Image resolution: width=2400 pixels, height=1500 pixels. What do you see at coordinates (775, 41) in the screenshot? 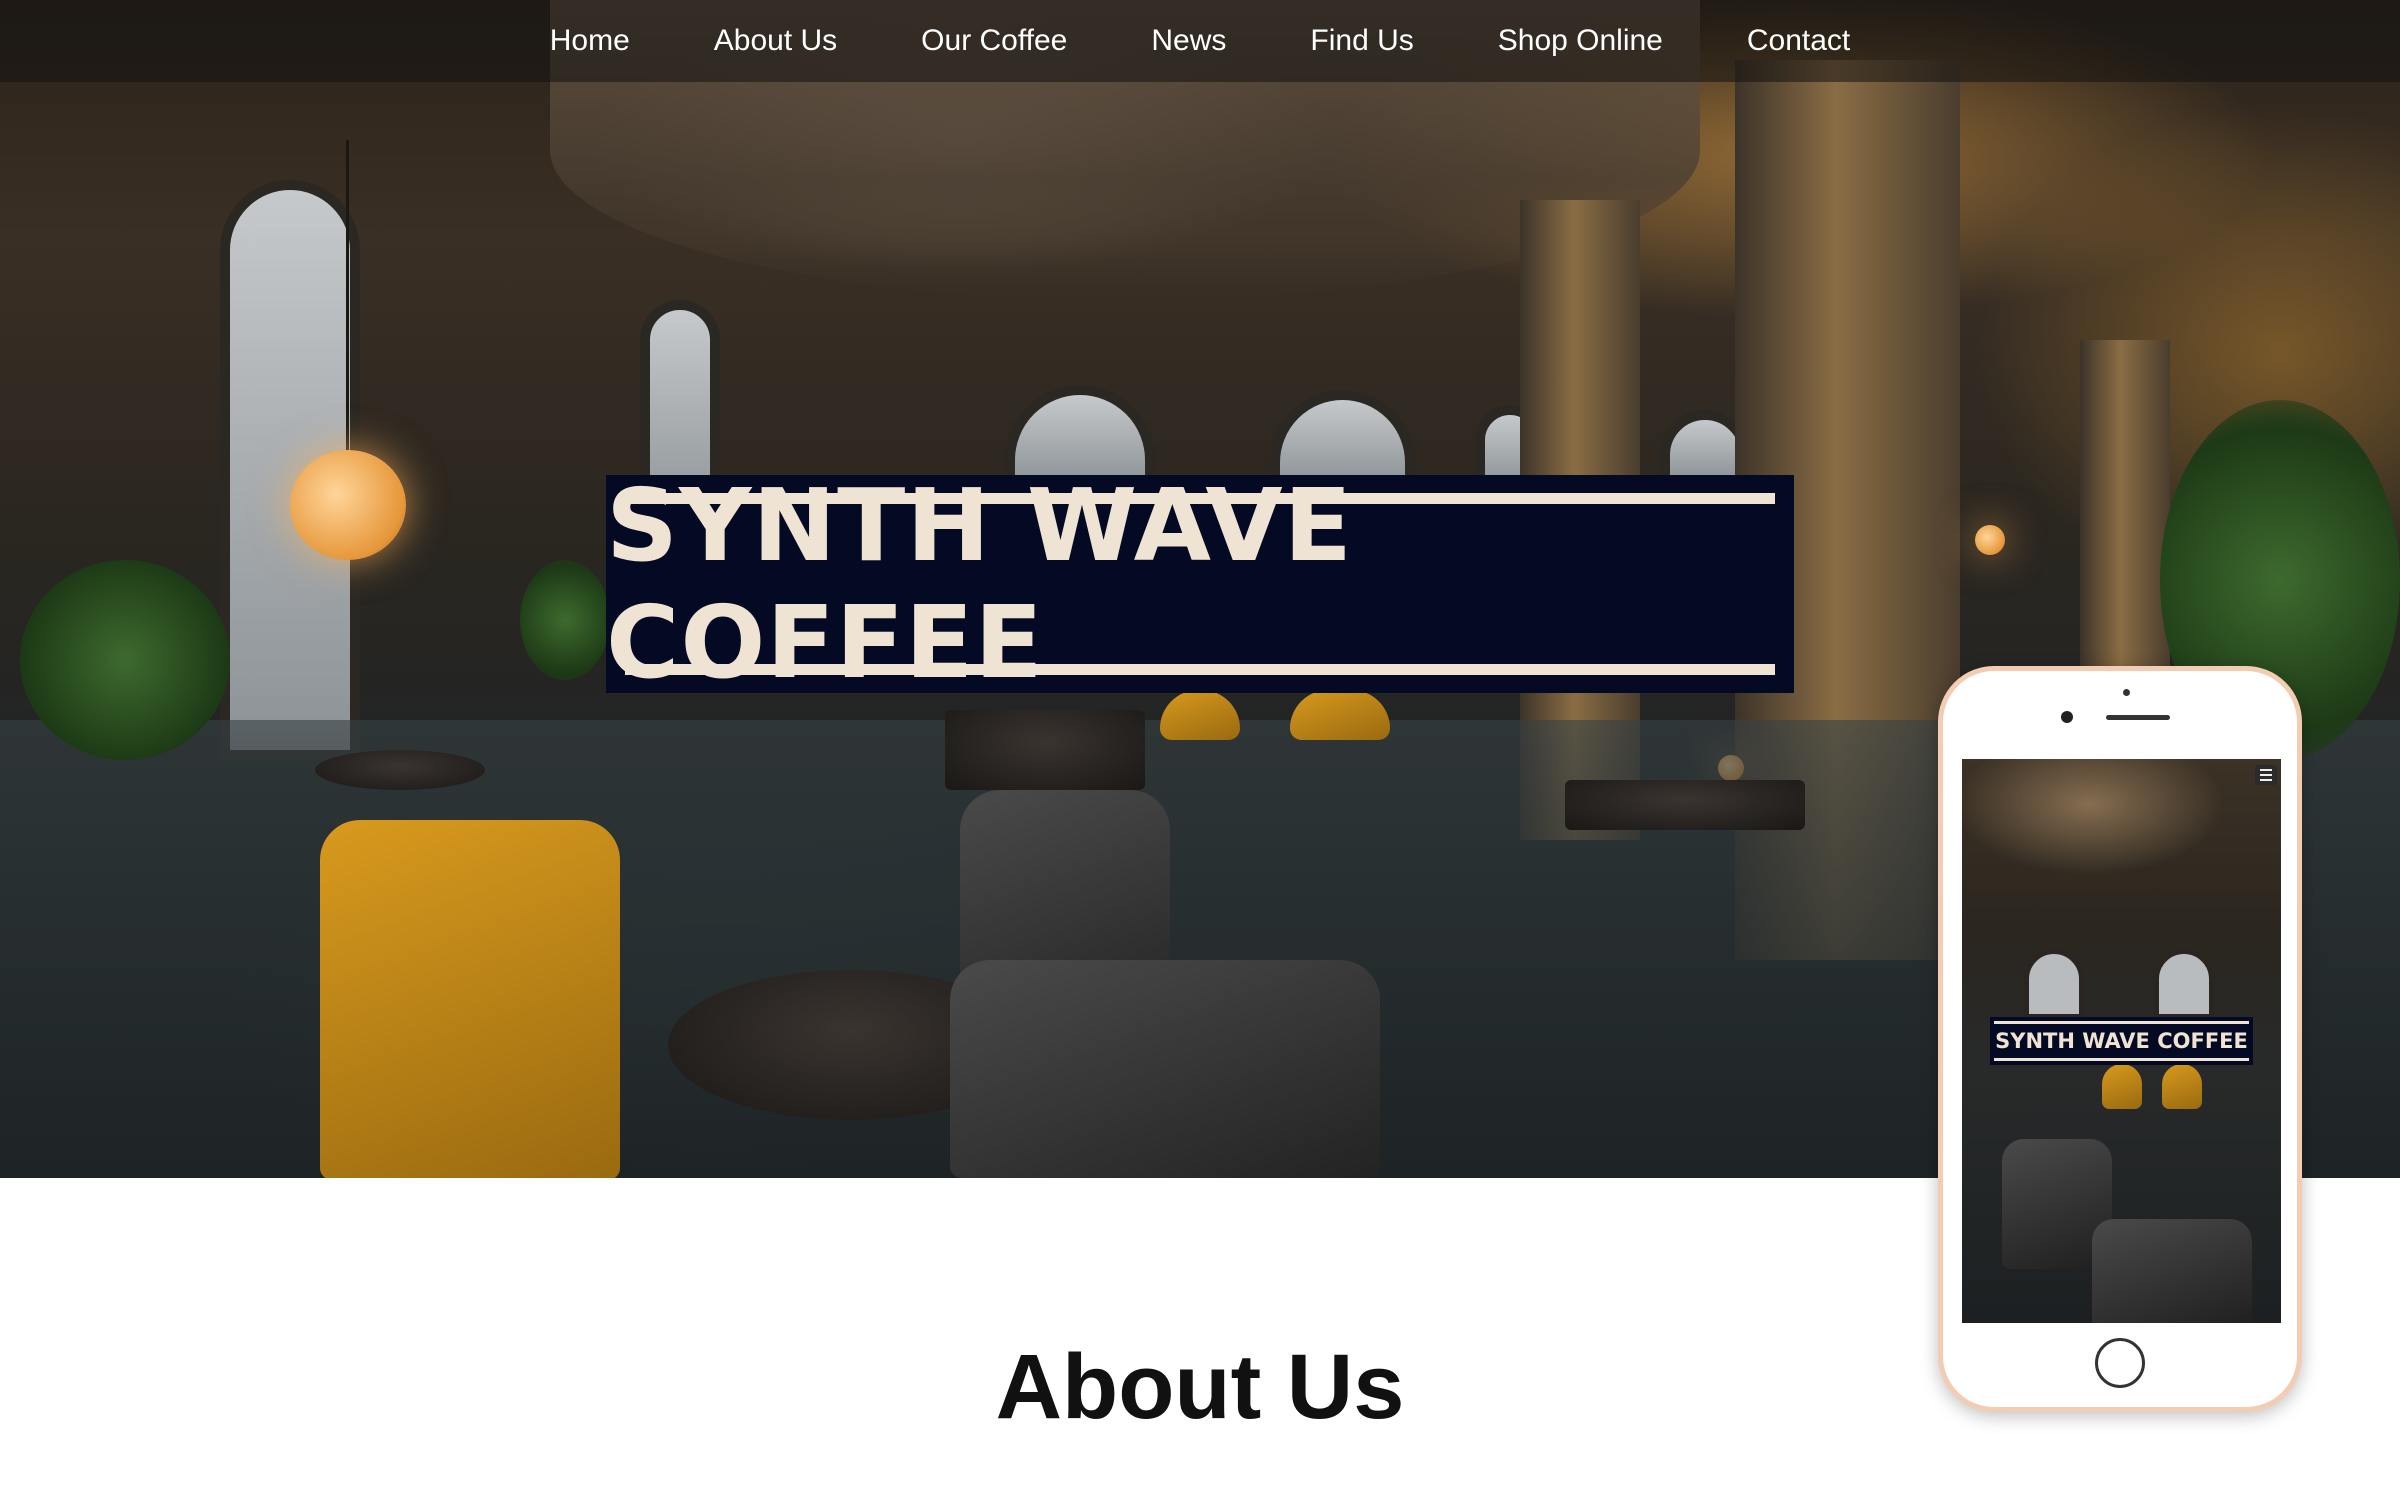
I see `nav-link-about-us: About Us` at bounding box center [775, 41].